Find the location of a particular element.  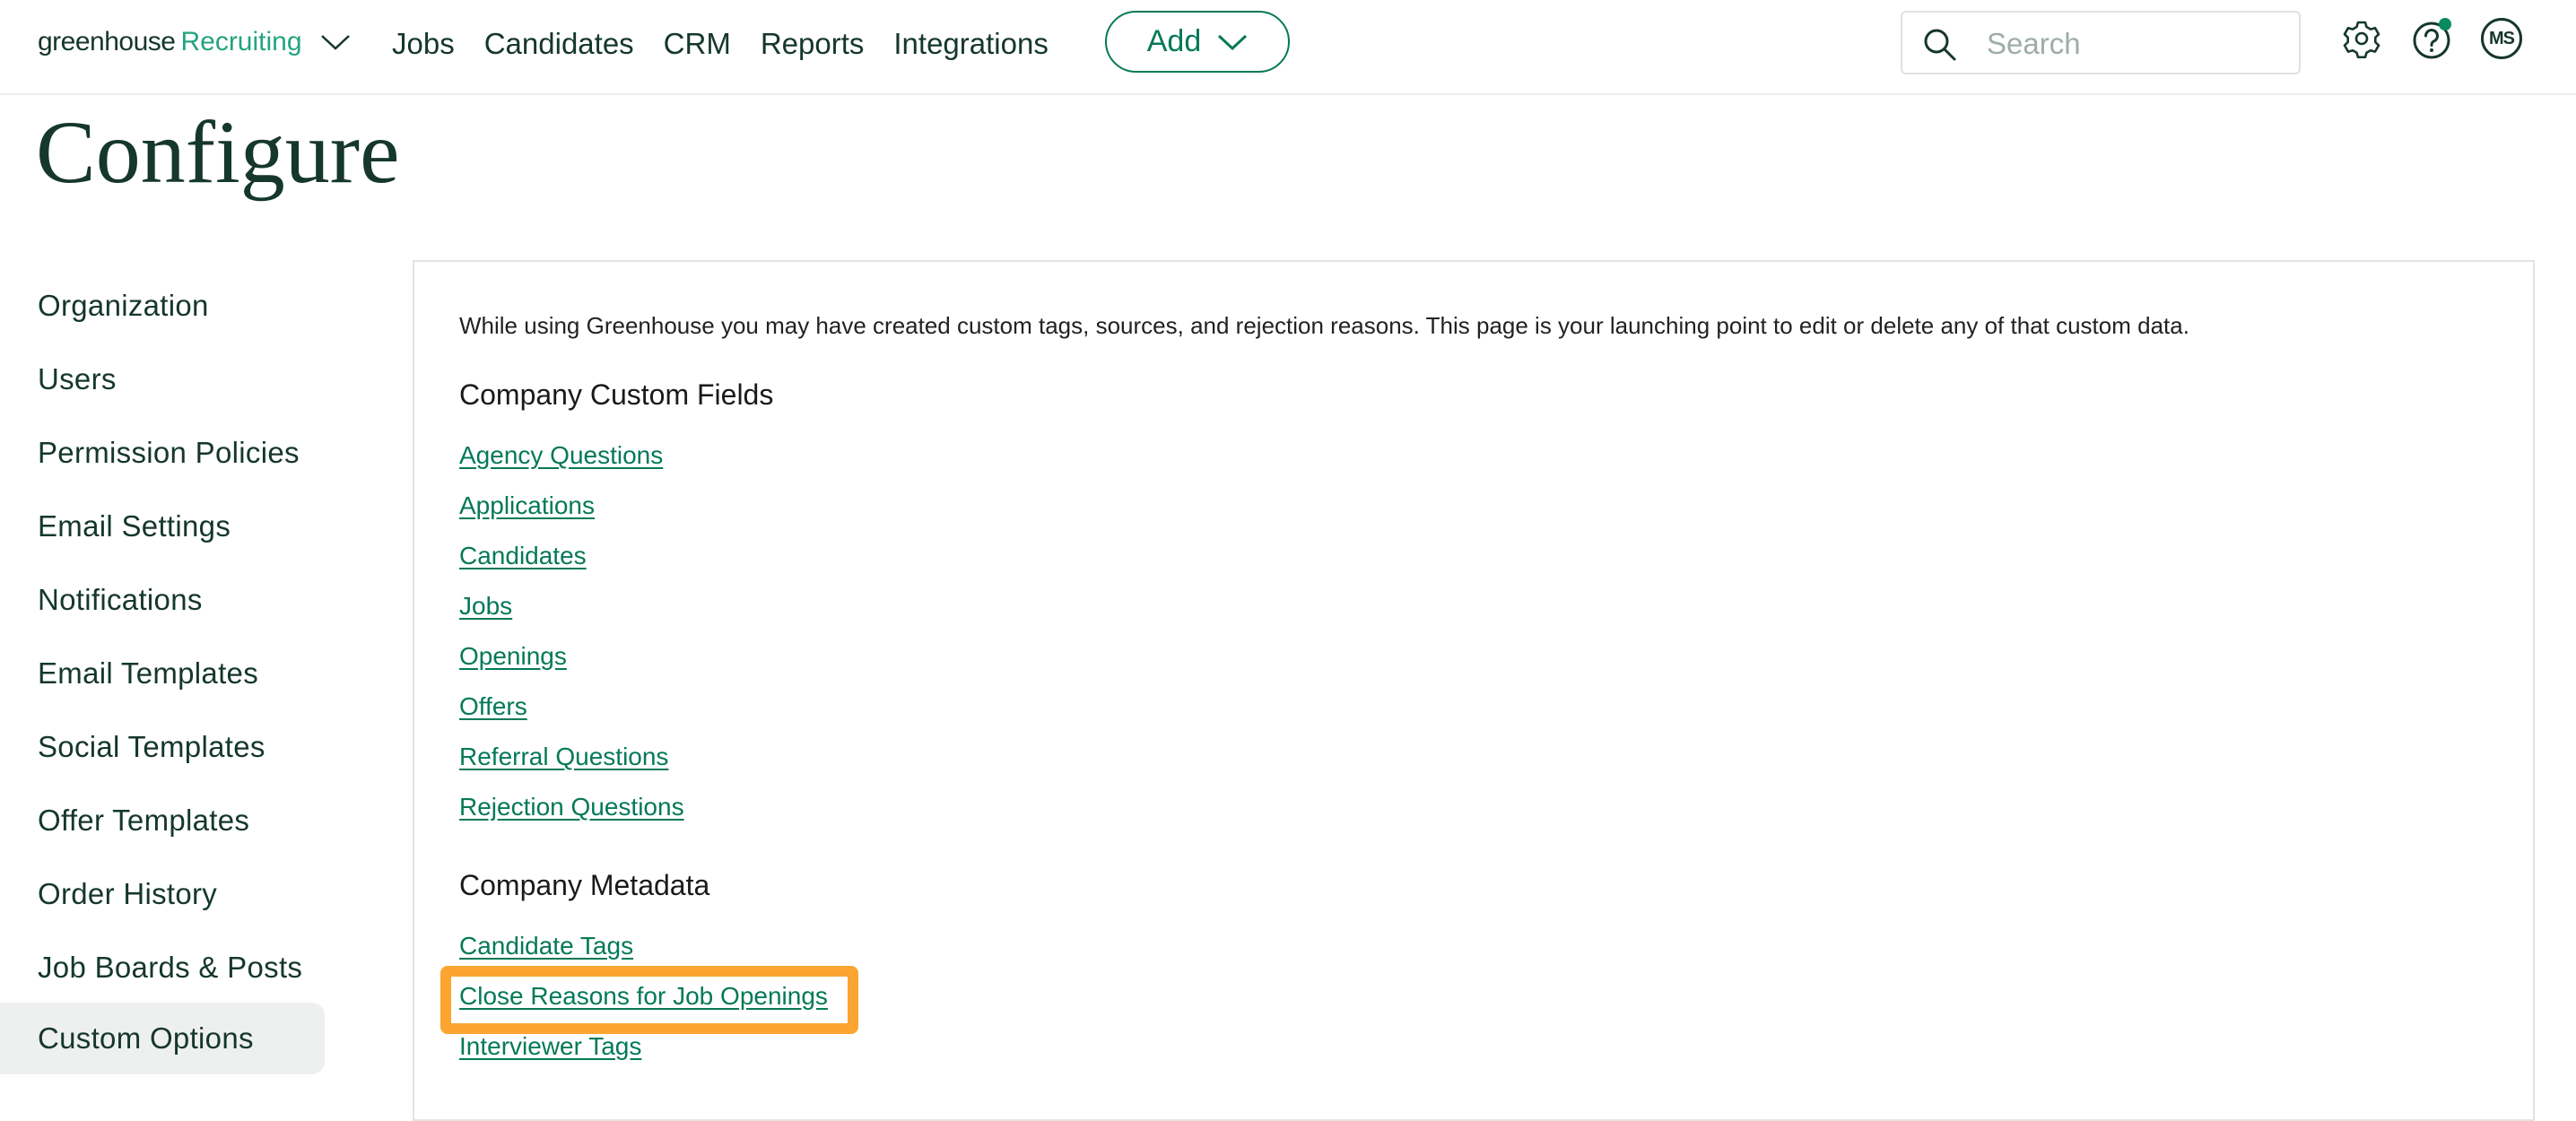

main-nav: Jobs Candidates CRM Reports Integrations is located at coordinates (735, 44).